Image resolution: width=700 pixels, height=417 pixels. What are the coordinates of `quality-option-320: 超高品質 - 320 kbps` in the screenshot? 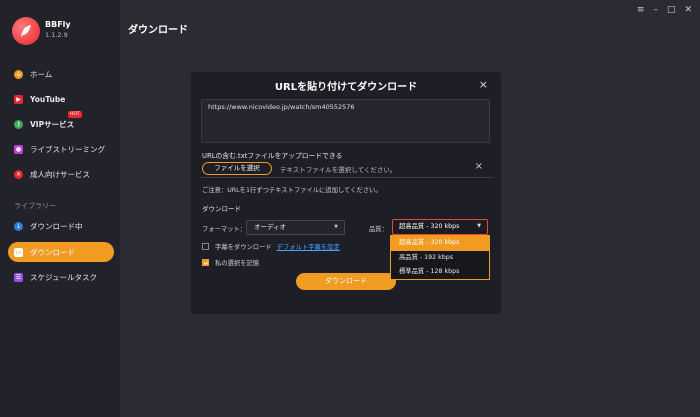 It's located at (440, 243).